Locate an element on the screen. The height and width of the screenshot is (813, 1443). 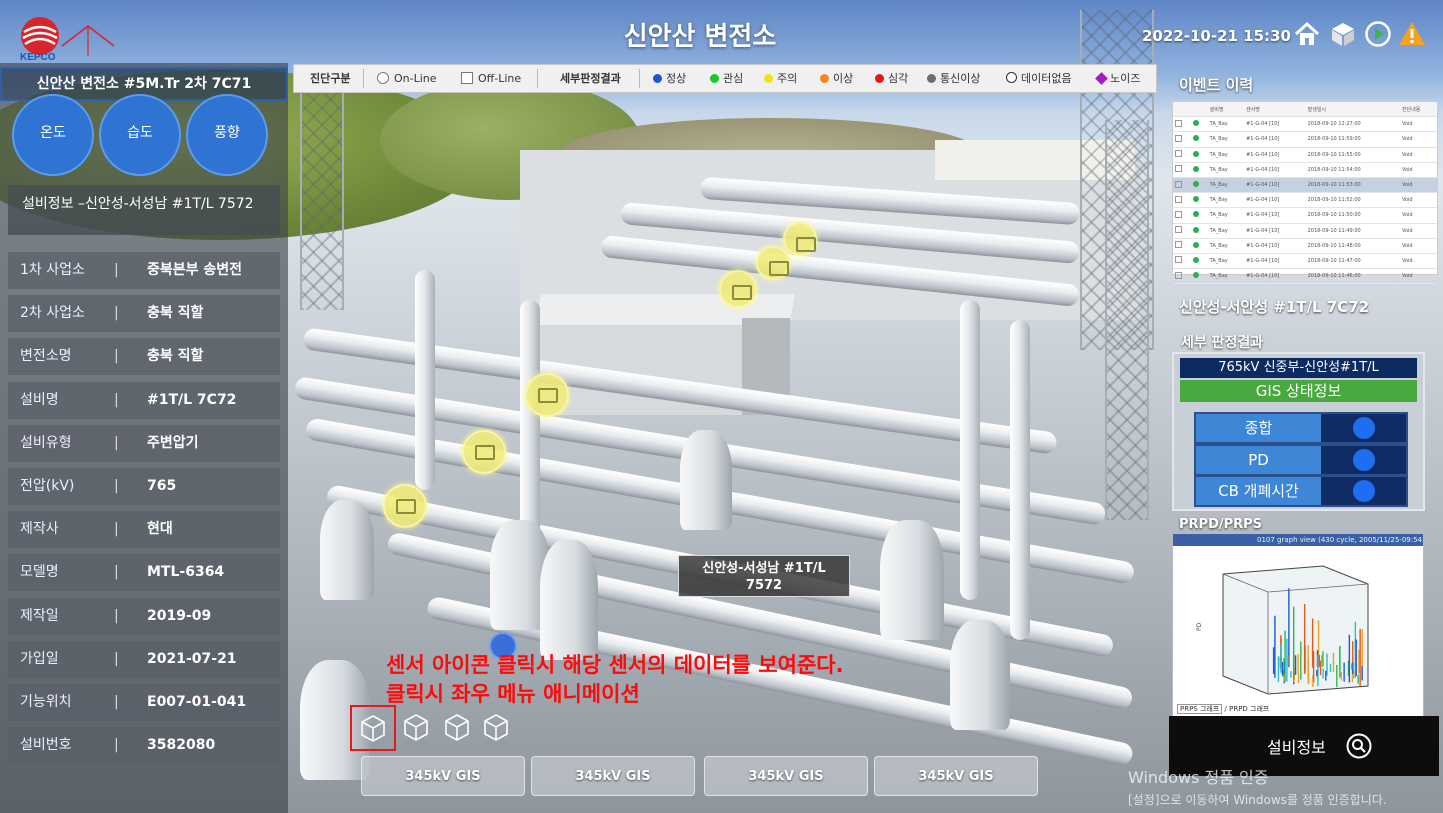
kepco-logo: KEPCO is located at coordinates (67, 39).